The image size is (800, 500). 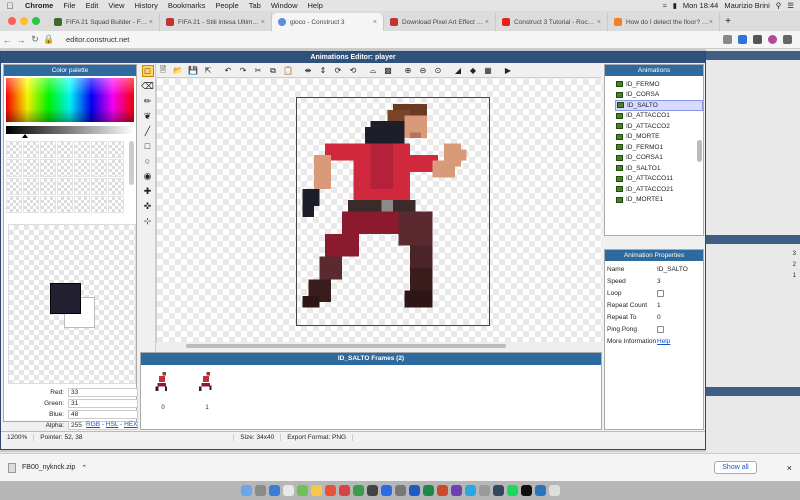 I want to click on menu-window: Window, so click(x=284, y=5).